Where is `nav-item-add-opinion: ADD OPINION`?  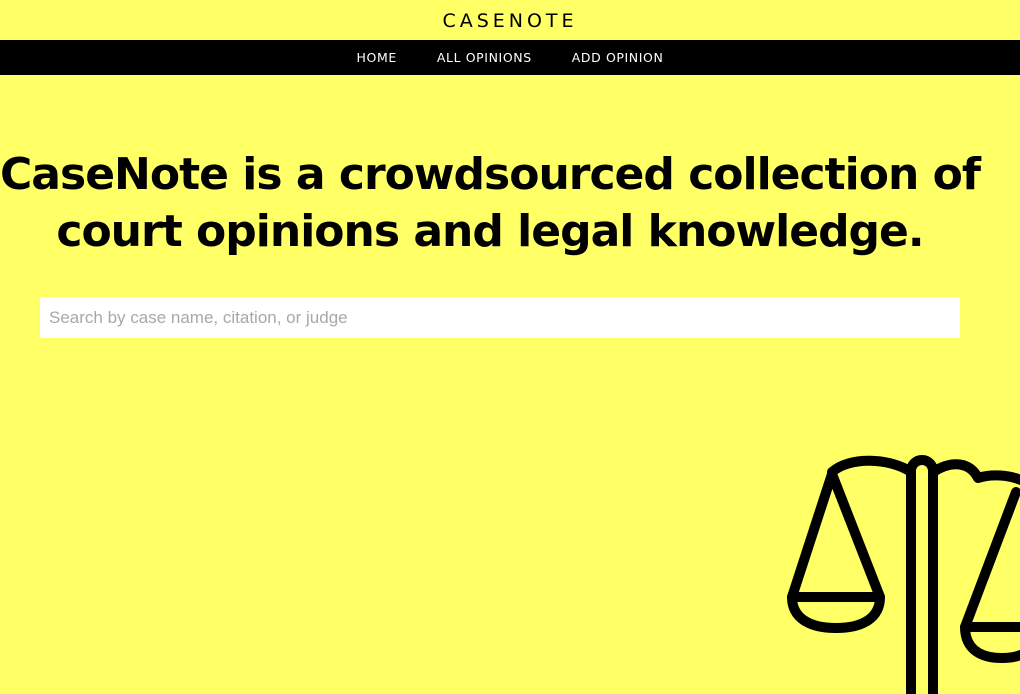
nav-item-add-opinion: ADD OPINION is located at coordinates (618, 57).